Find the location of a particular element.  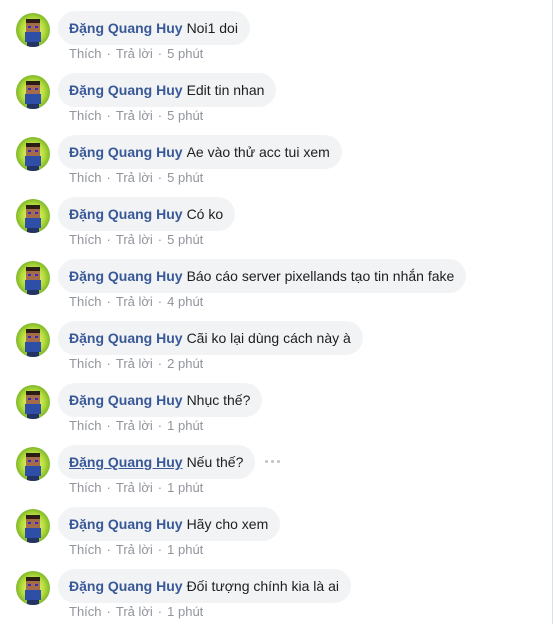

comment-text: Hãy cho xem is located at coordinates (227, 524).